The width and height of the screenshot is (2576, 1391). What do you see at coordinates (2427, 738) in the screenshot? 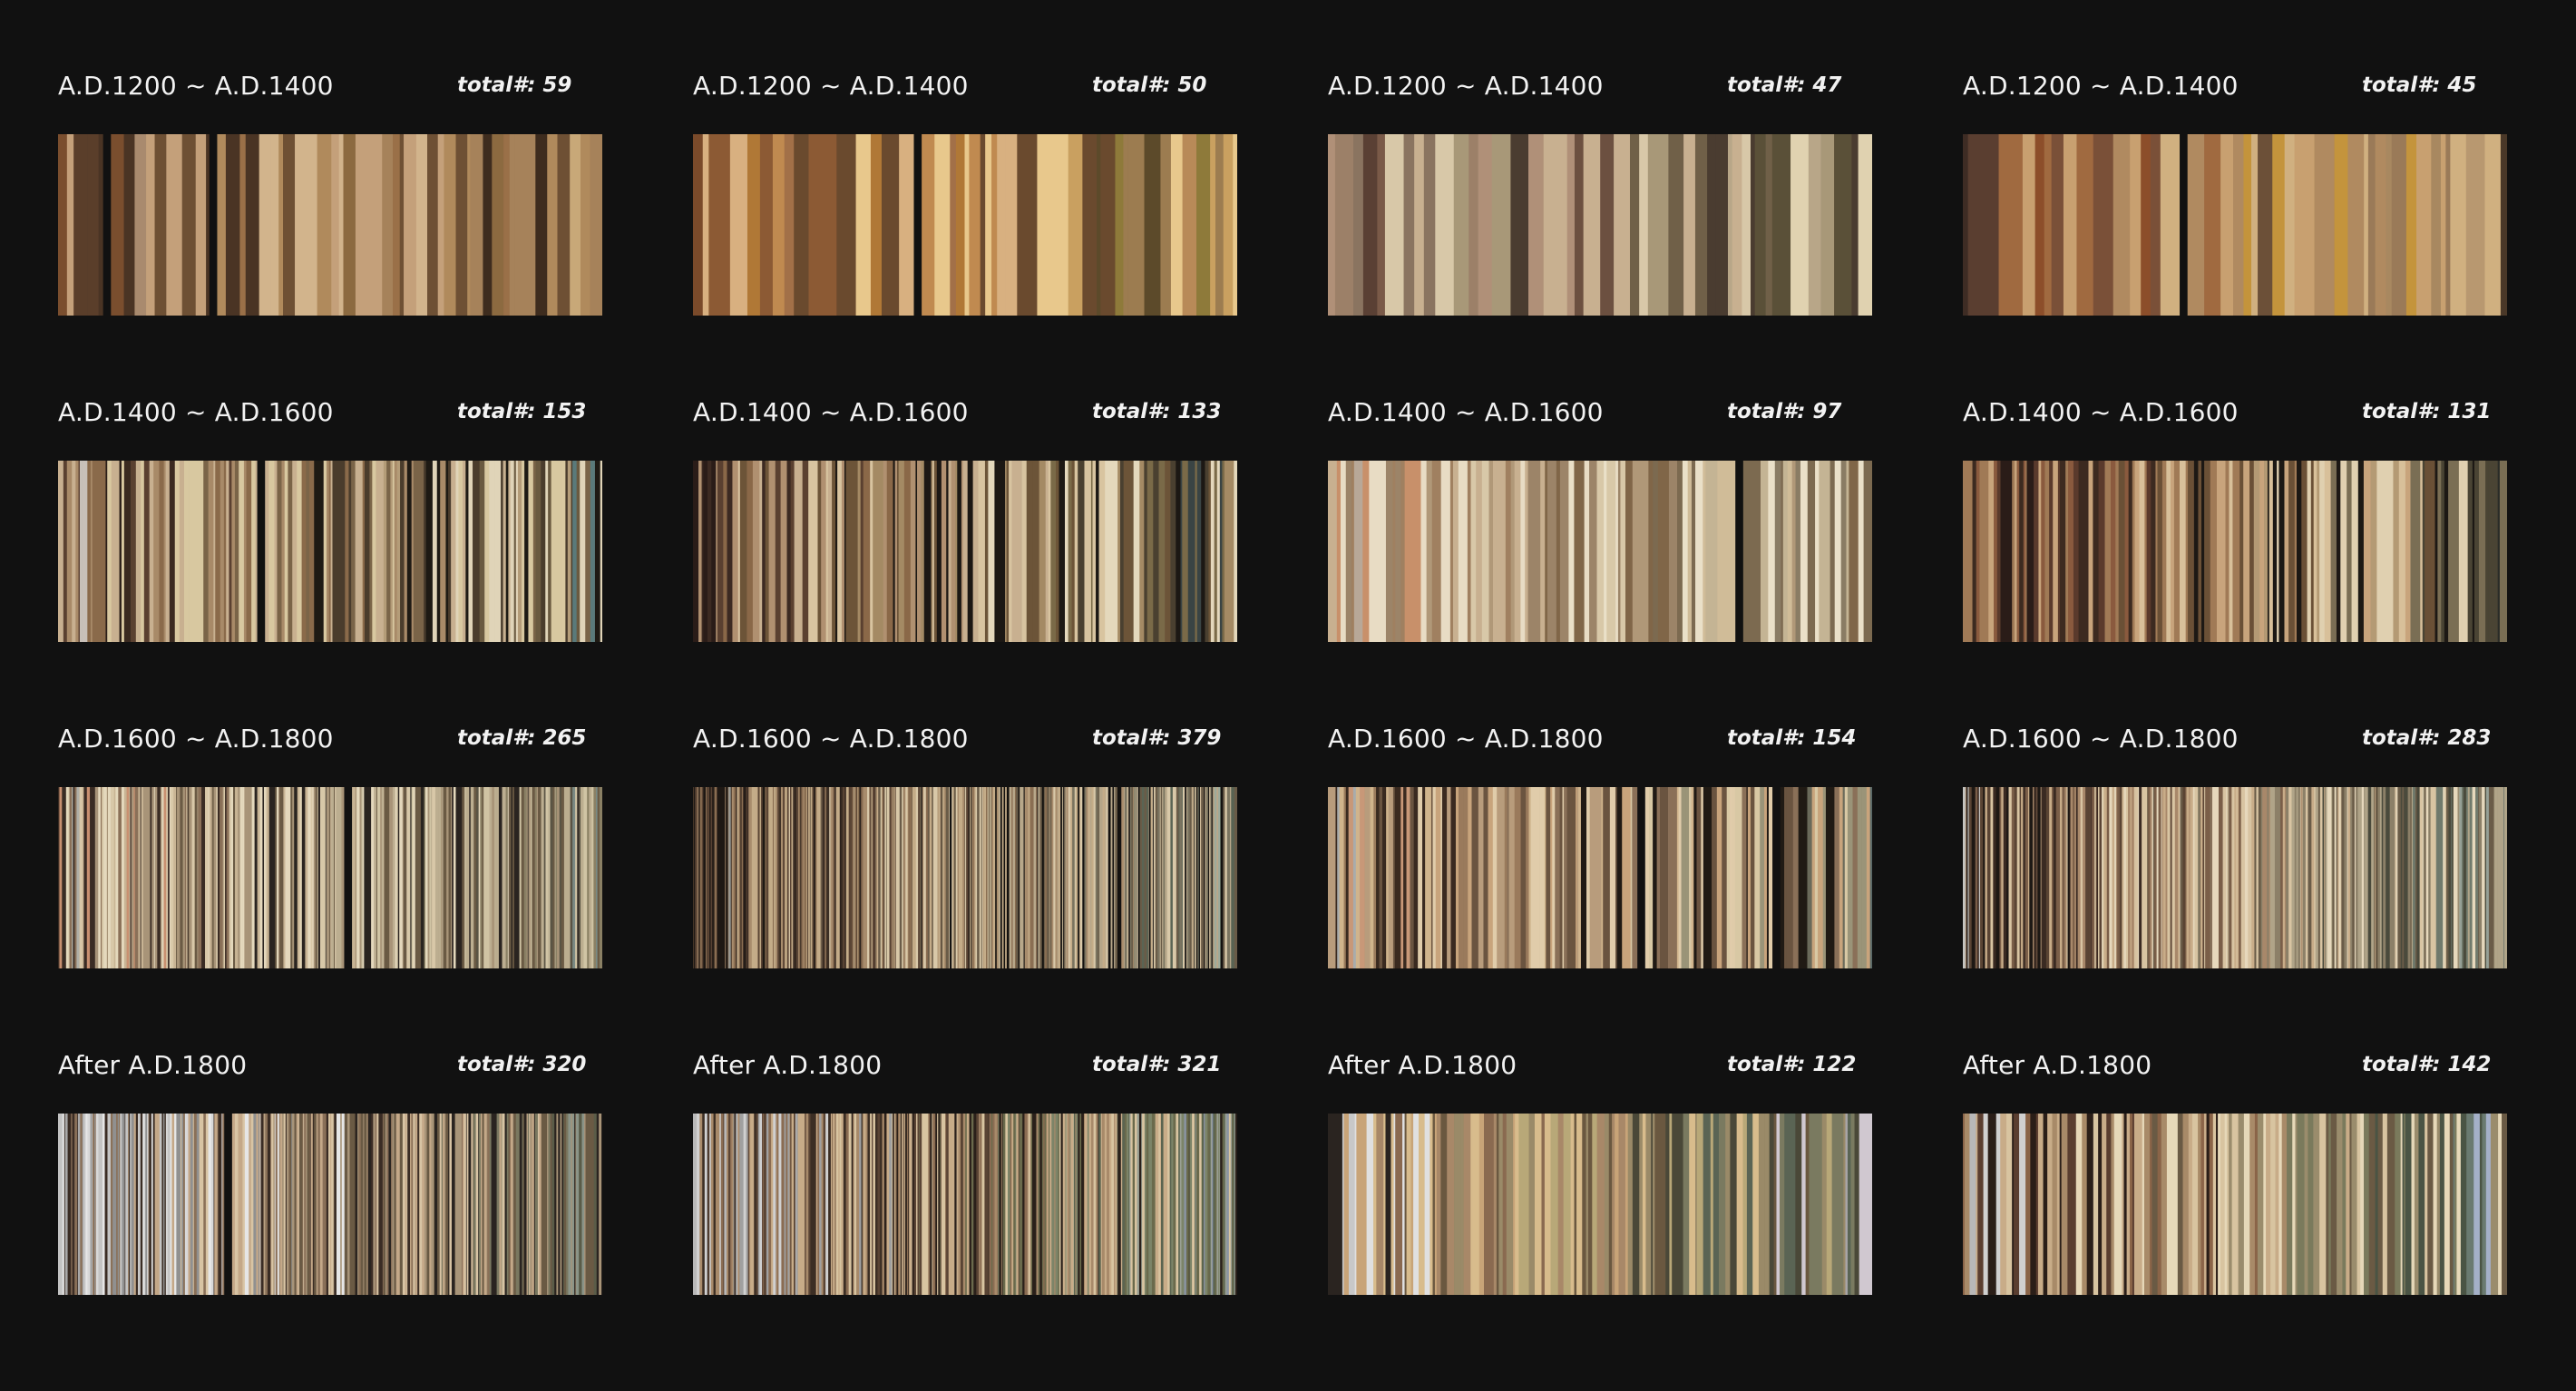
I see `total-count: total#: 283` at bounding box center [2427, 738].